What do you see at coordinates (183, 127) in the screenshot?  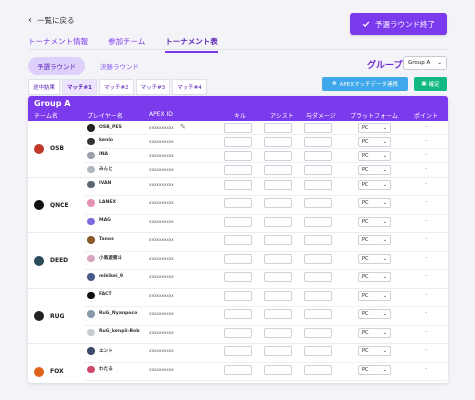 I see `pencil-icon: ✎` at bounding box center [183, 127].